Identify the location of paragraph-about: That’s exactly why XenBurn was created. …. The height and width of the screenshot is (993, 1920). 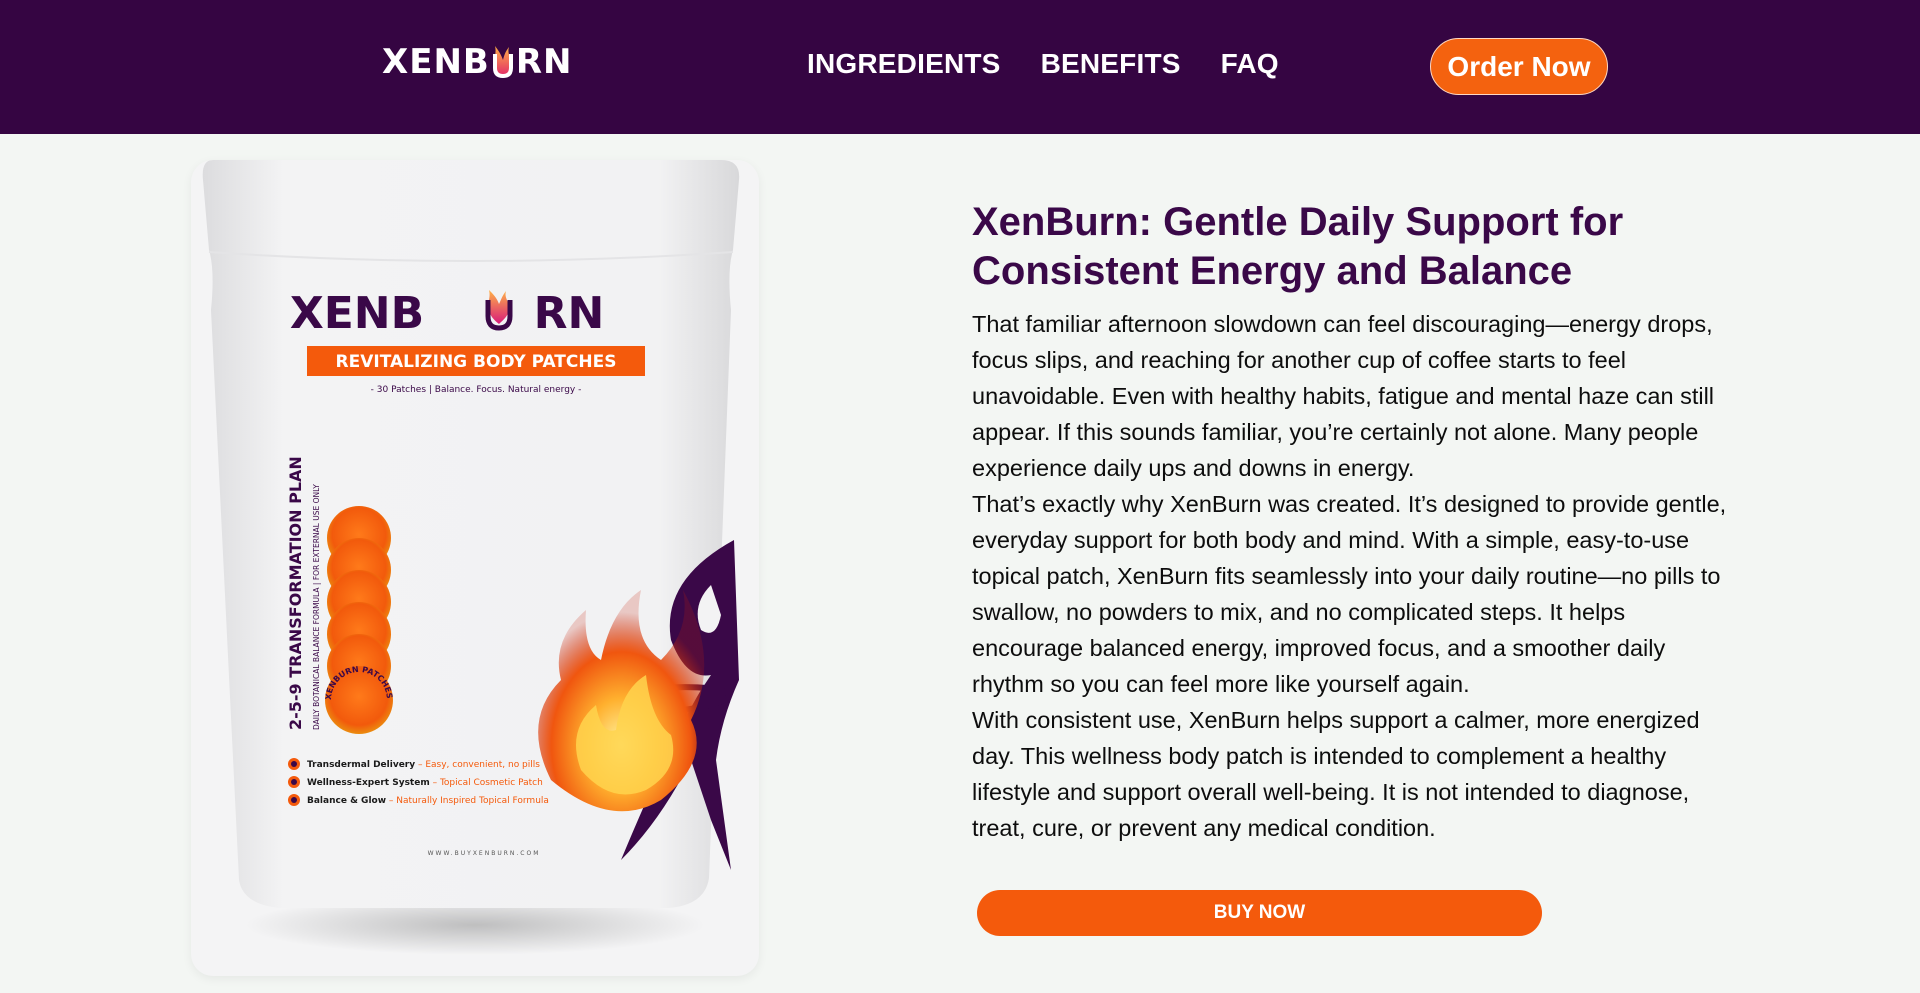
(1349, 594).